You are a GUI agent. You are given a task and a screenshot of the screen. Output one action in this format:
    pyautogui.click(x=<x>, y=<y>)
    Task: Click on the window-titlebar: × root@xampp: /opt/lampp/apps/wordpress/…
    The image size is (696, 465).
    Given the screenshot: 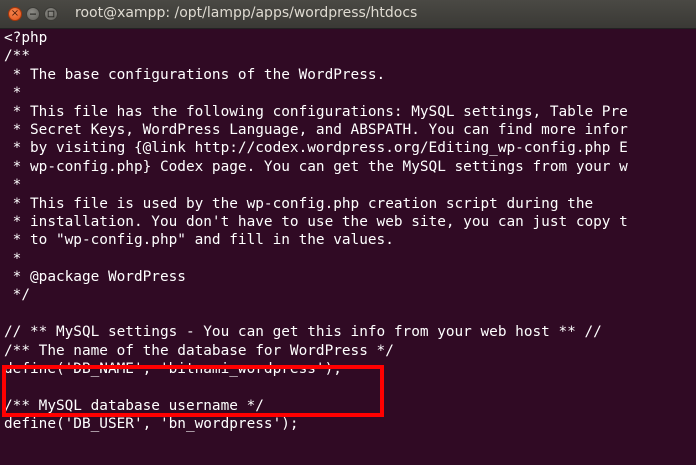 What is the action you would take?
    pyautogui.click(x=348, y=14)
    